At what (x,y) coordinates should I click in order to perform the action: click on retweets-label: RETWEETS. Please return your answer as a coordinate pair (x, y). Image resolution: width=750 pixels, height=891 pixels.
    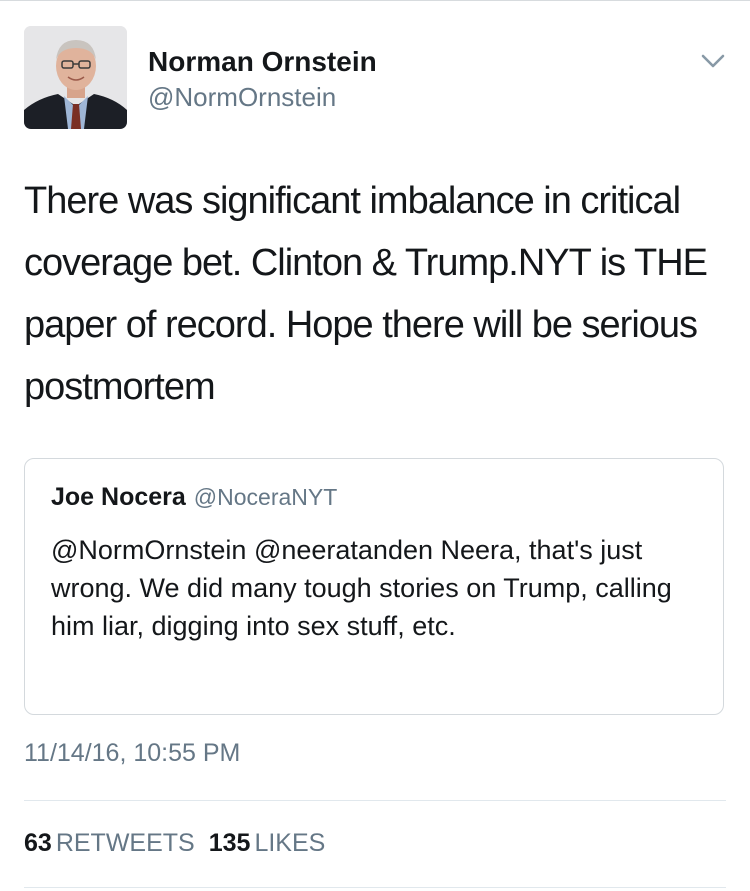
    Looking at the image, I should click on (125, 843).